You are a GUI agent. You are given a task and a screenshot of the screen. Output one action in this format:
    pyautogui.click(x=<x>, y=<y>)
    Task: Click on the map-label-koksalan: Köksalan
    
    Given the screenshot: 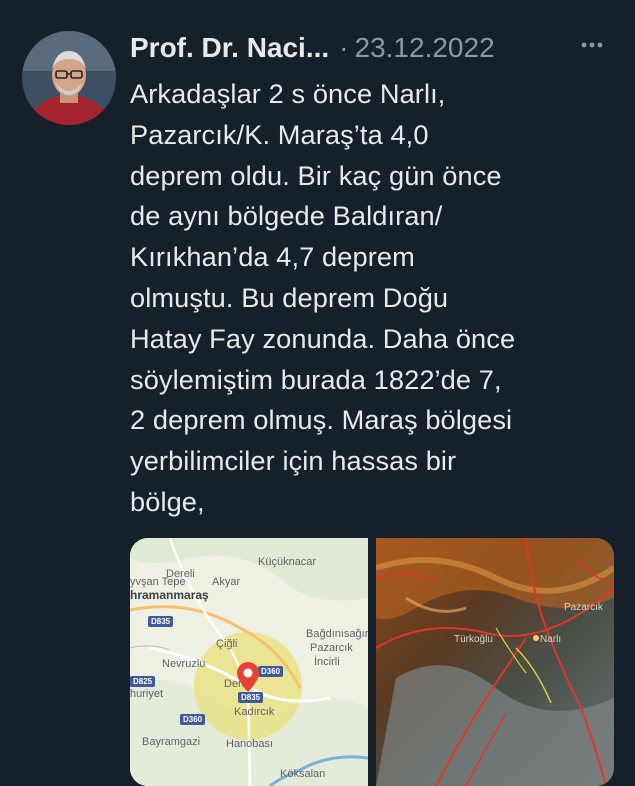 What is the action you would take?
    pyautogui.click(x=303, y=774)
    